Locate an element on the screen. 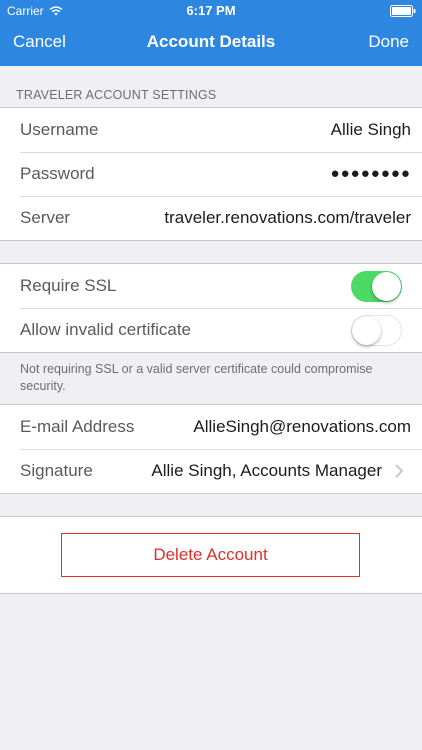 Image resolution: width=422 pixels, height=750 pixels. status-time: 6:17 PM is located at coordinates (211, 10).